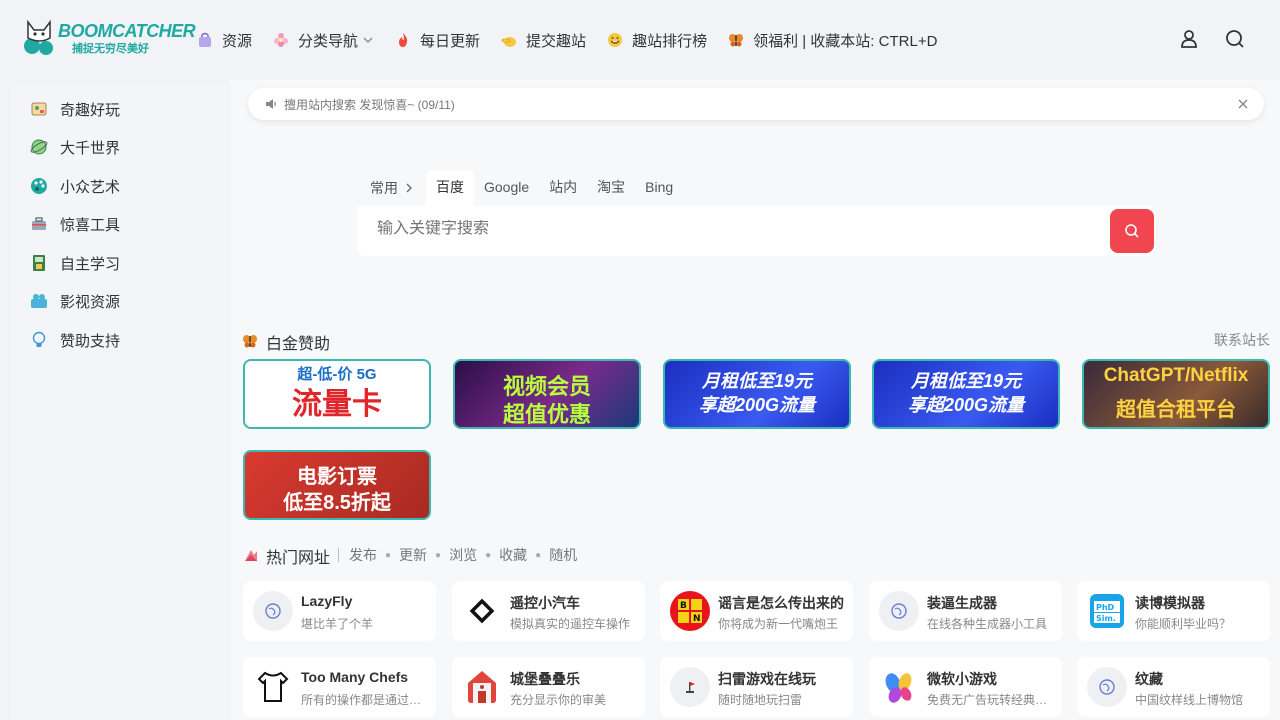  What do you see at coordinates (337, 477) in the screenshot?
I see `ad-line1: 电影订票` at bounding box center [337, 477].